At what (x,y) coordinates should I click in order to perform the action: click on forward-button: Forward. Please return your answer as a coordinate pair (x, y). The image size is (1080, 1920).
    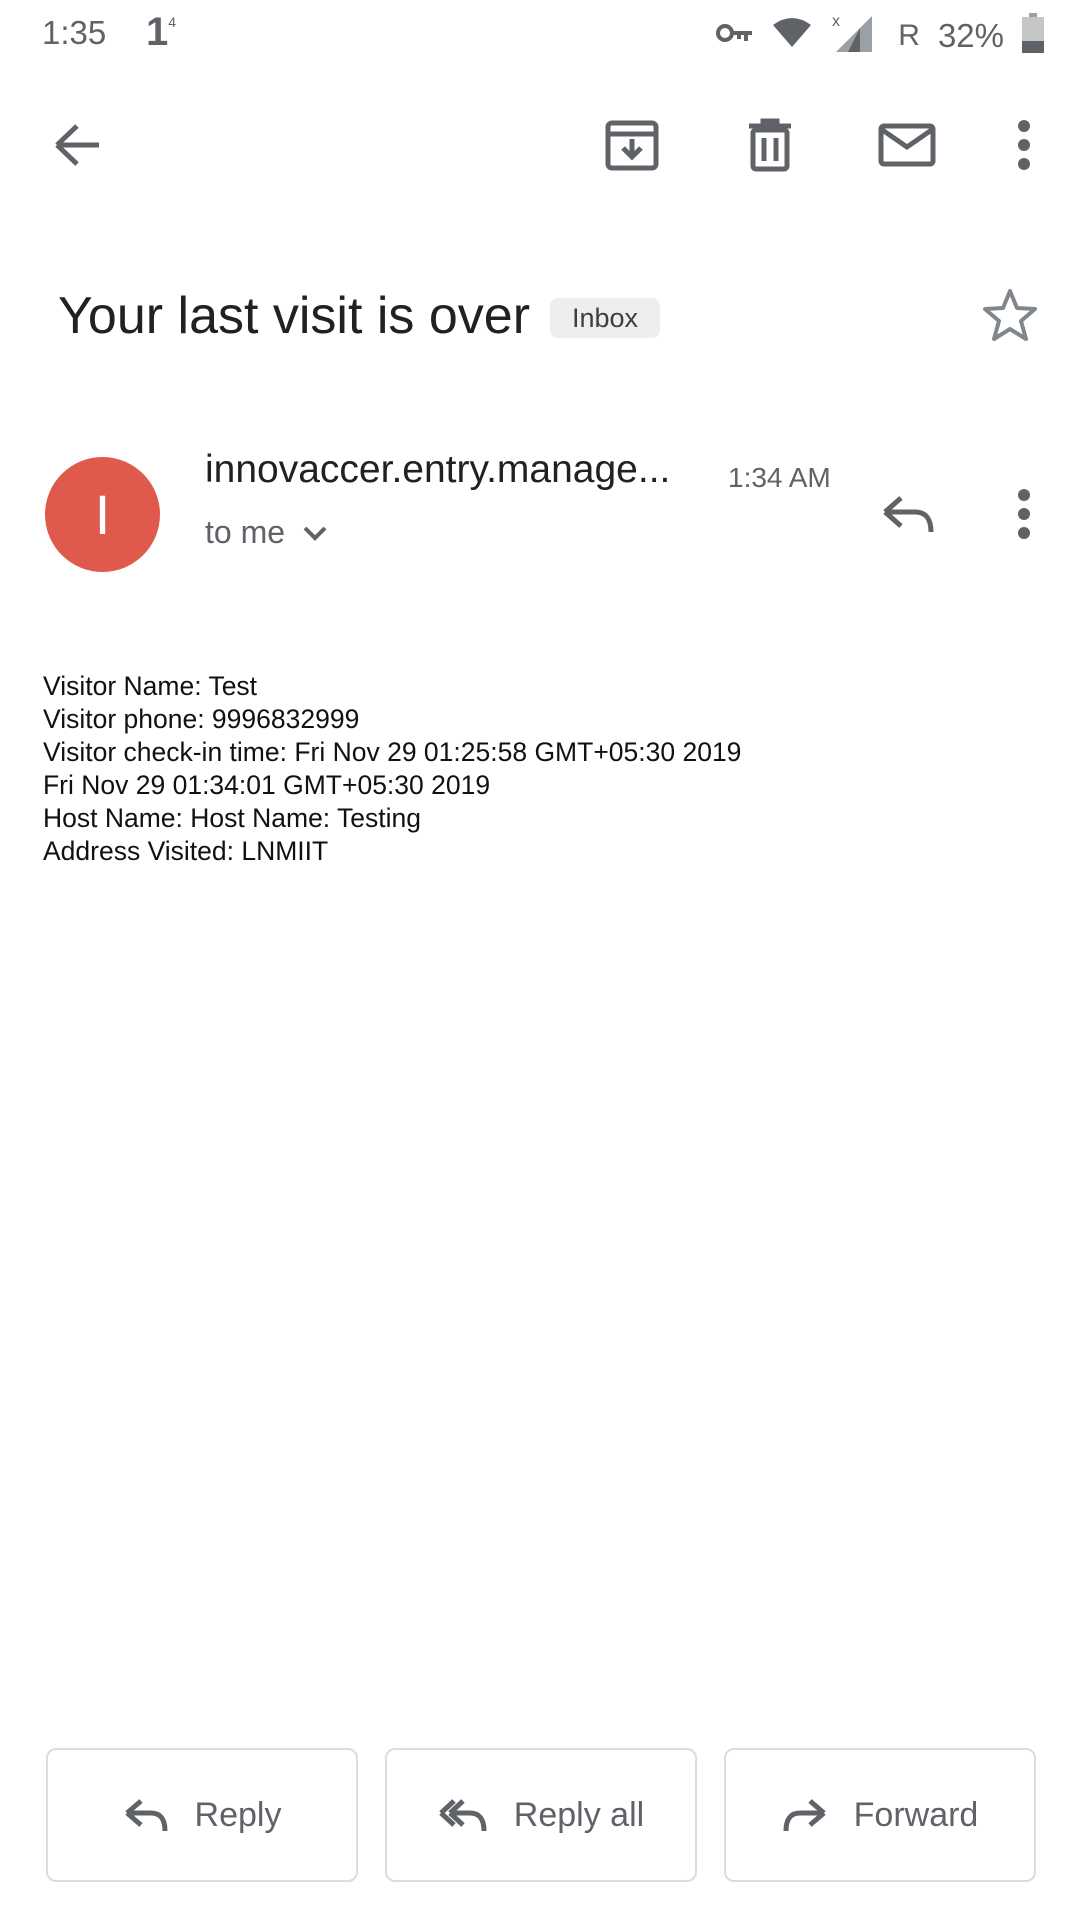
    Looking at the image, I should click on (880, 1815).